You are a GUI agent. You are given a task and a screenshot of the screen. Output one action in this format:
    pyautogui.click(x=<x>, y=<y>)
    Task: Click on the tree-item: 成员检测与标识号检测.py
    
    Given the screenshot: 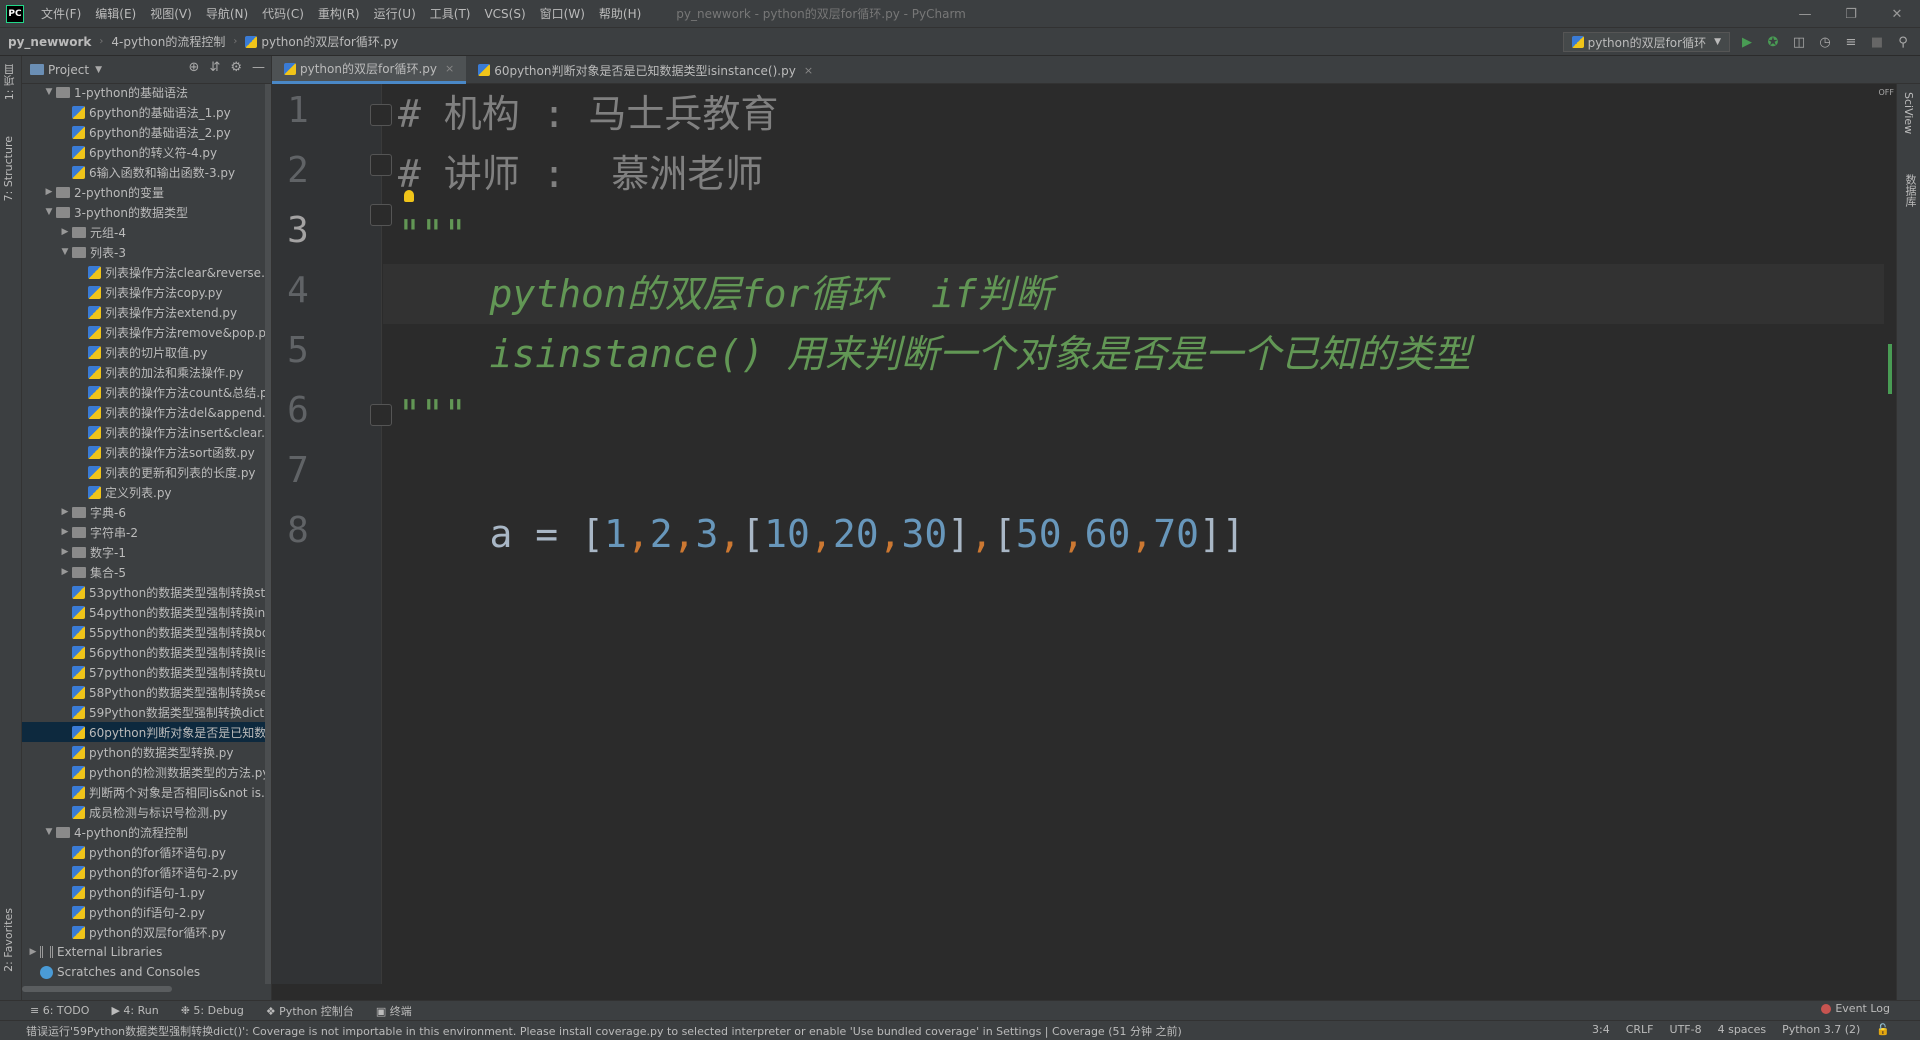 What is the action you would take?
    pyautogui.click(x=146, y=812)
    